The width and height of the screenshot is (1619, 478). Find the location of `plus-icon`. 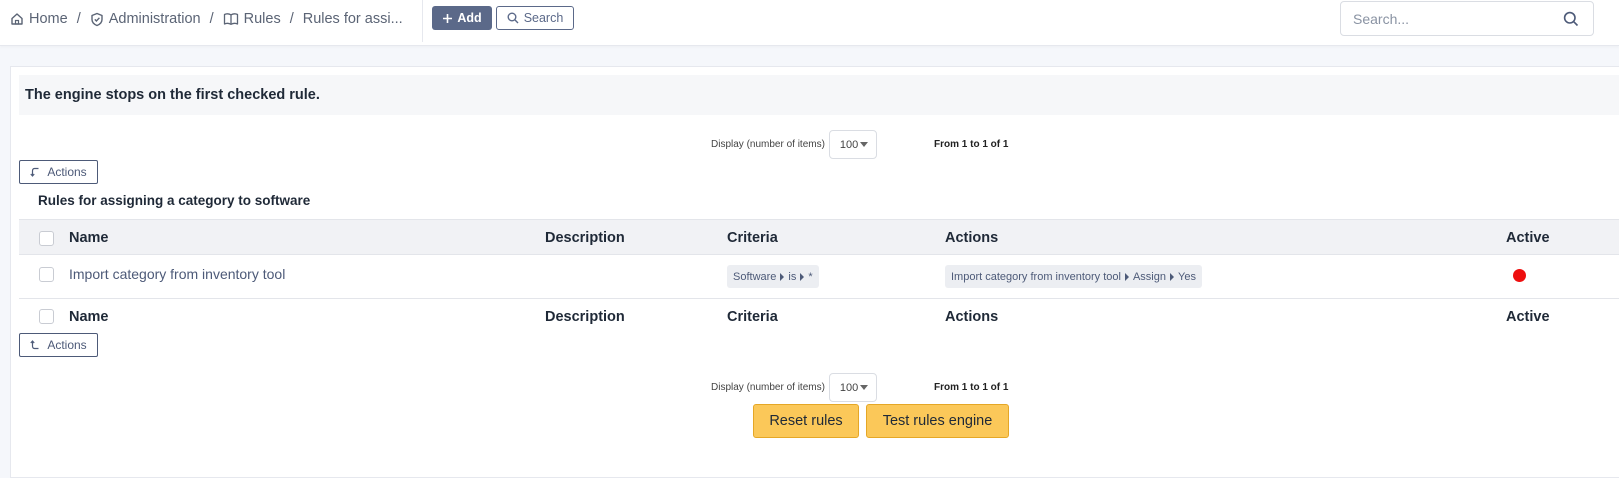

plus-icon is located at coordinates (448, 18).